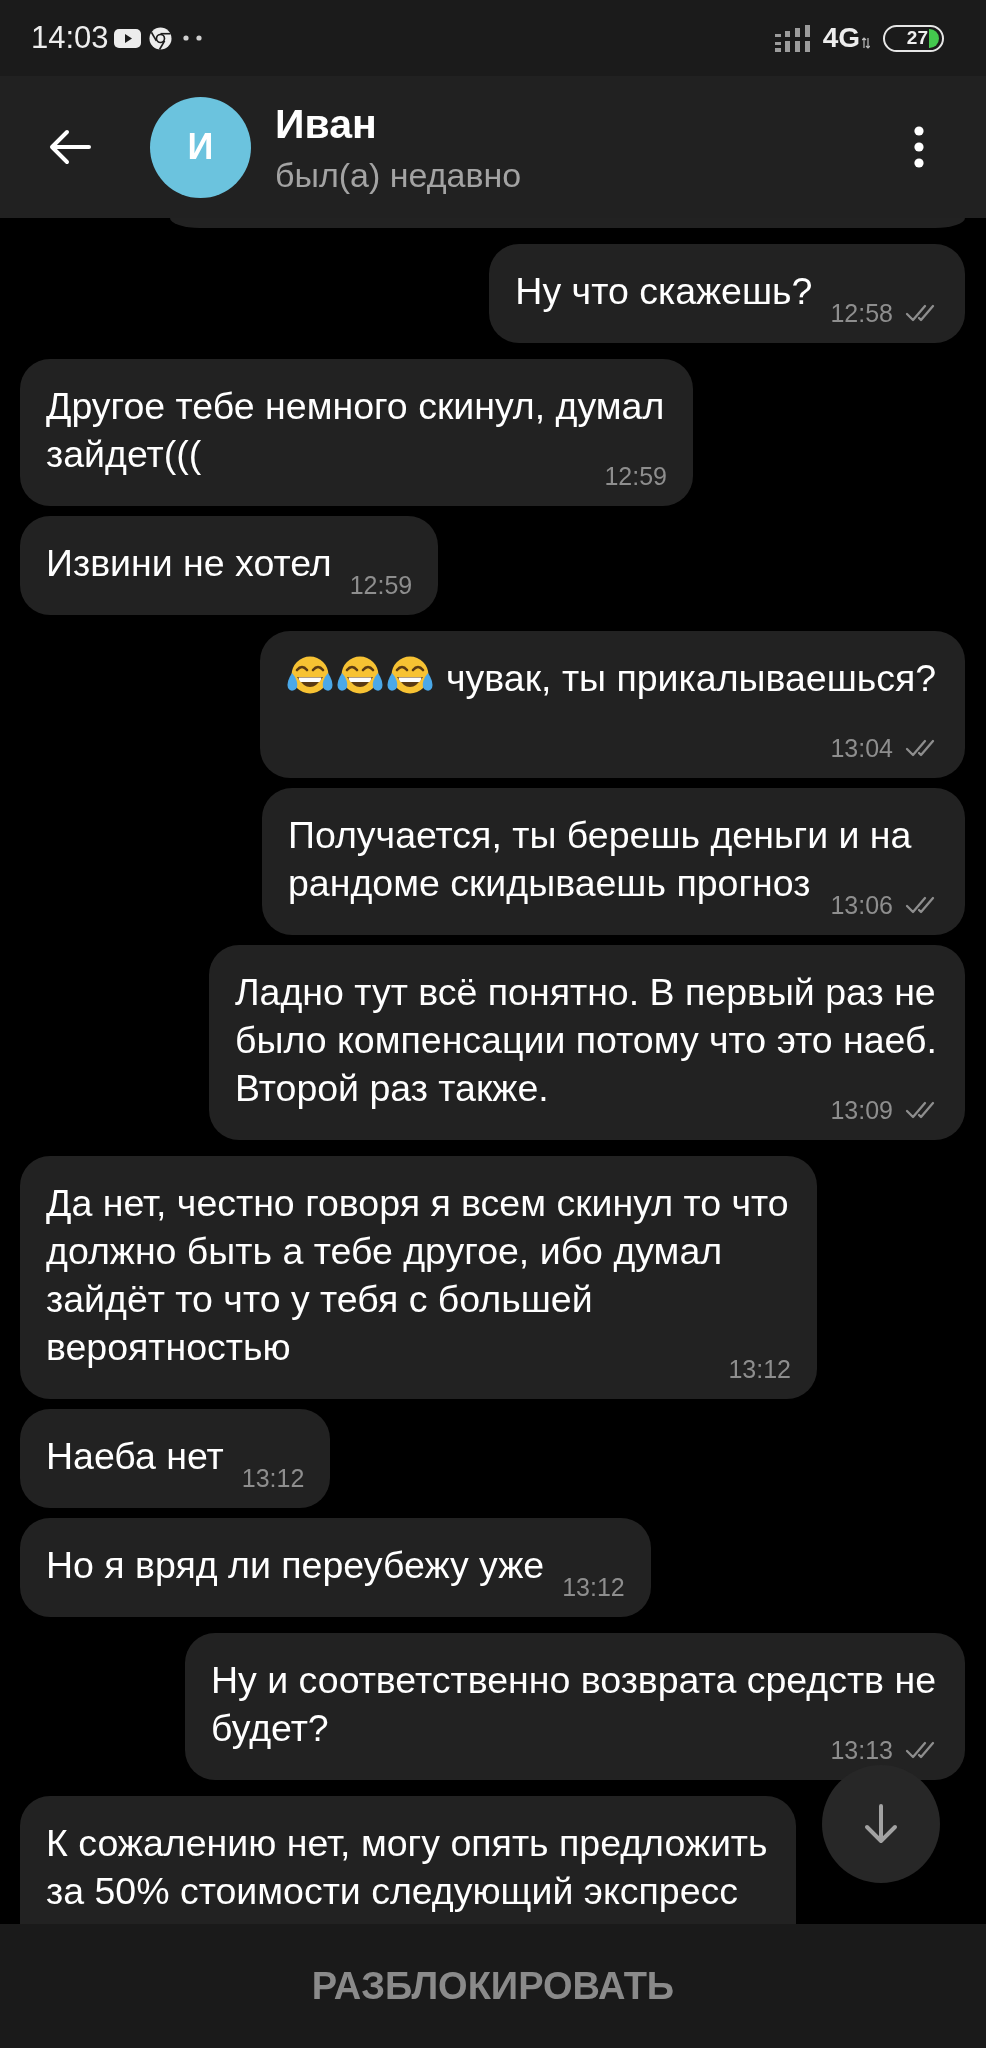  Describe the element at coordinates (792, 38) in the screenshot. I see `signal-icon` at that location.